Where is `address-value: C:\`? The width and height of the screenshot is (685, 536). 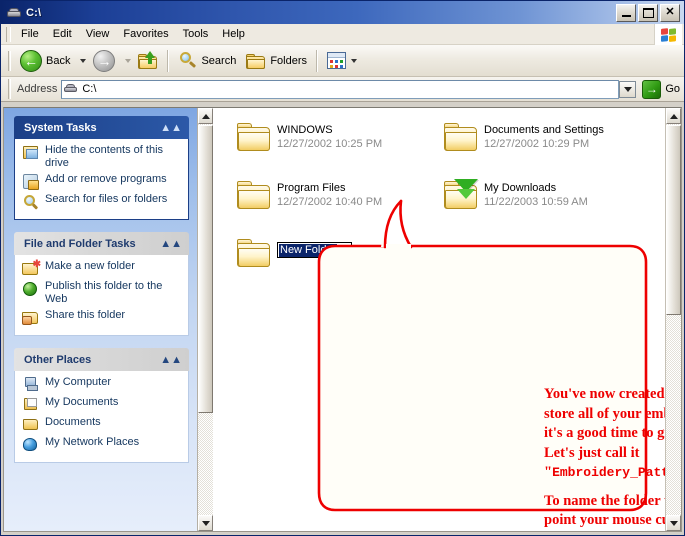 address-value: C:\ is located at coordinates (89, 89).